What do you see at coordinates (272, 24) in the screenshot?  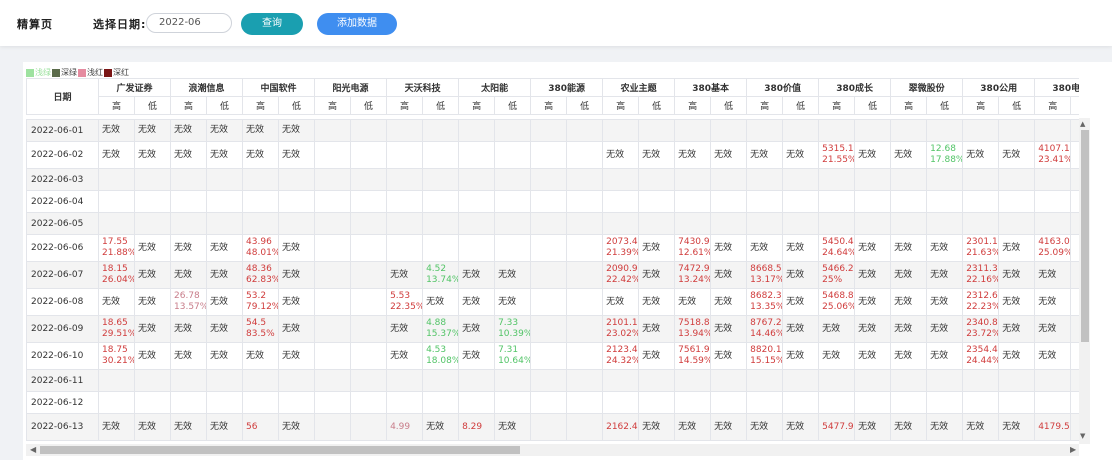 I see `query-button: 查询` at bounding box center [272, 24].